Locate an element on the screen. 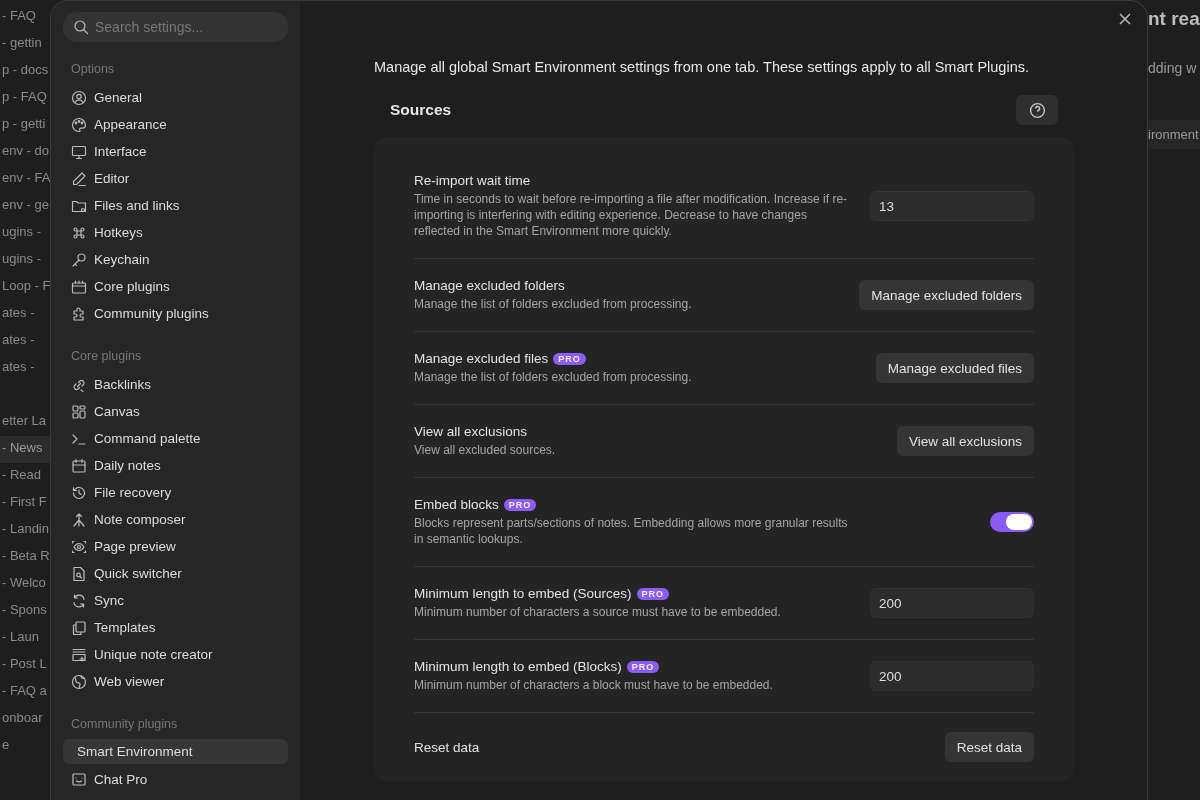 The height and width of the screenshot is (800, 1200). file-search-icon is located at coordinates (79, 573).